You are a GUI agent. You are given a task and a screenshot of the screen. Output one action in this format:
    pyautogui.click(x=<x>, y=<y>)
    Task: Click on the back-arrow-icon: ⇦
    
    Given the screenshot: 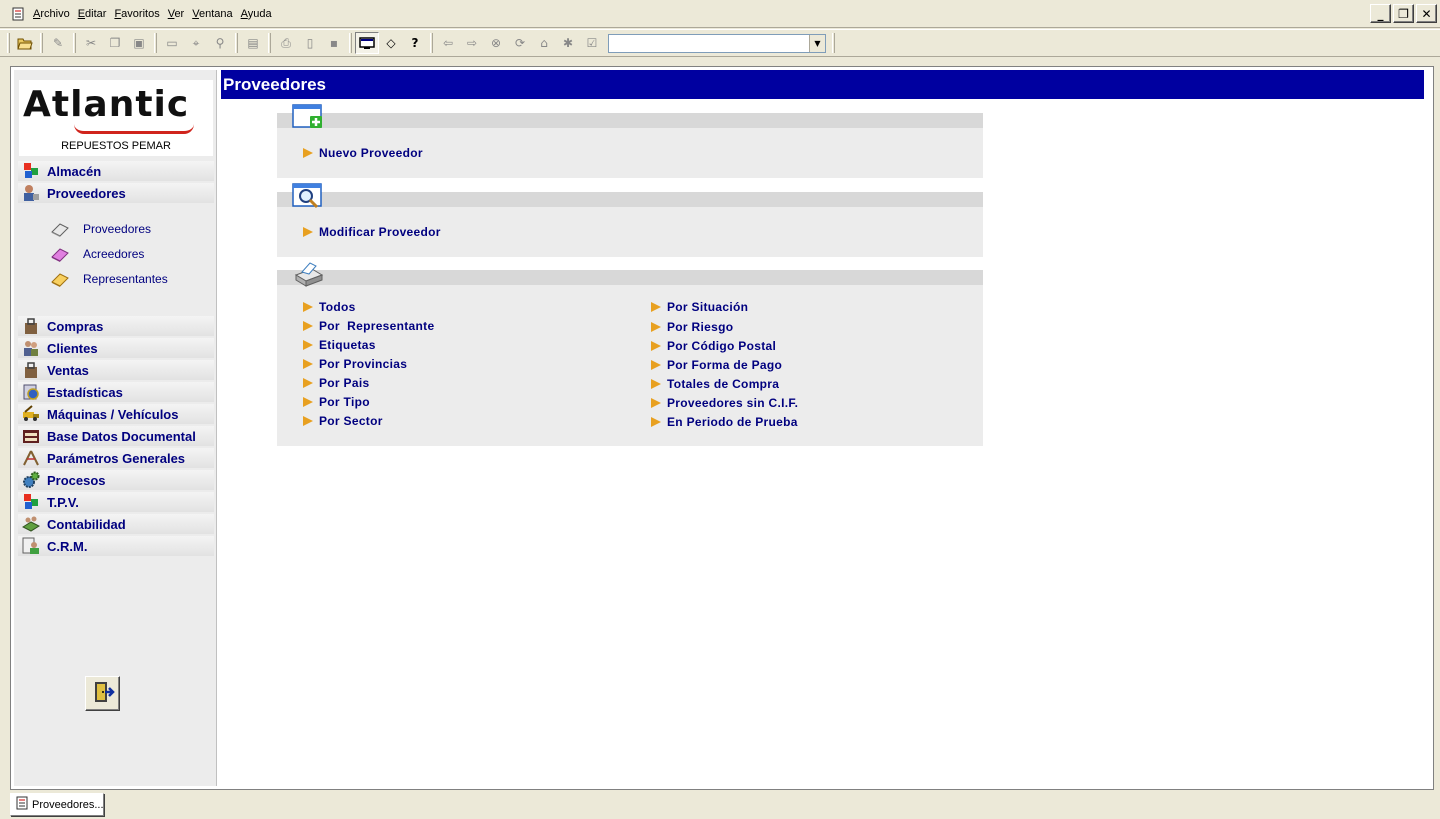 What is the action you would take?
    pyautogui.click(x=448, y=43)
    